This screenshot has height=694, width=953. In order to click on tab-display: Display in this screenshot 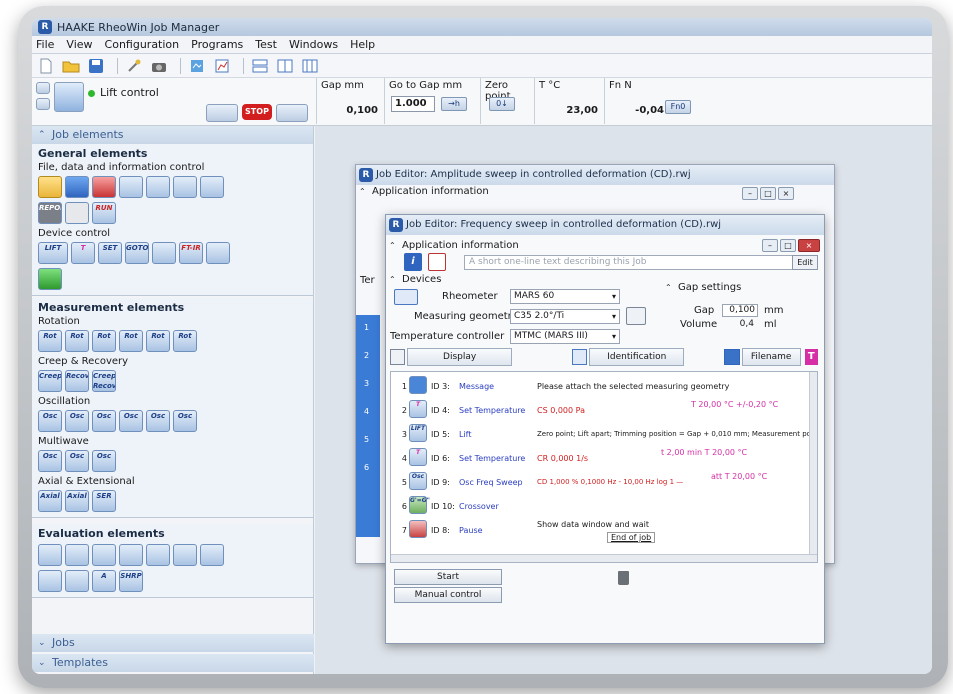, I will do `click(459, 357)`.